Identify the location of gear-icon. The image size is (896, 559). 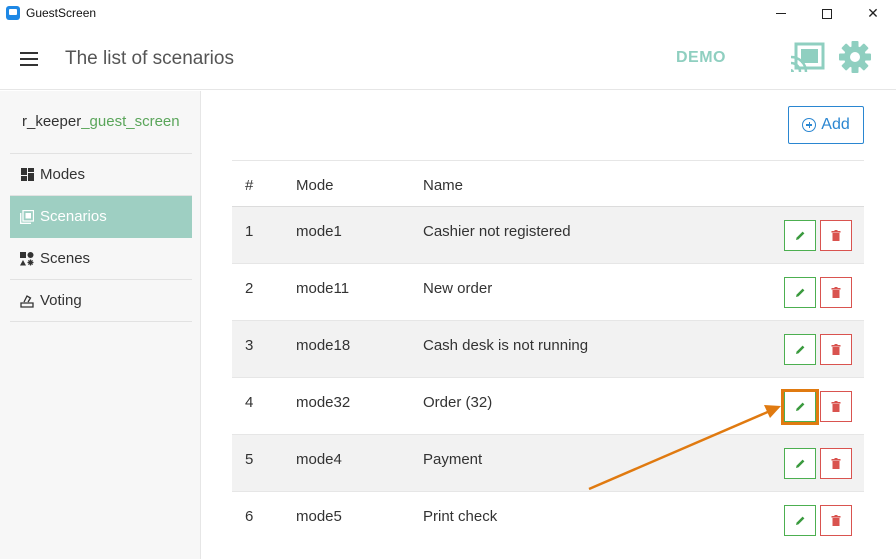
(855, 57).